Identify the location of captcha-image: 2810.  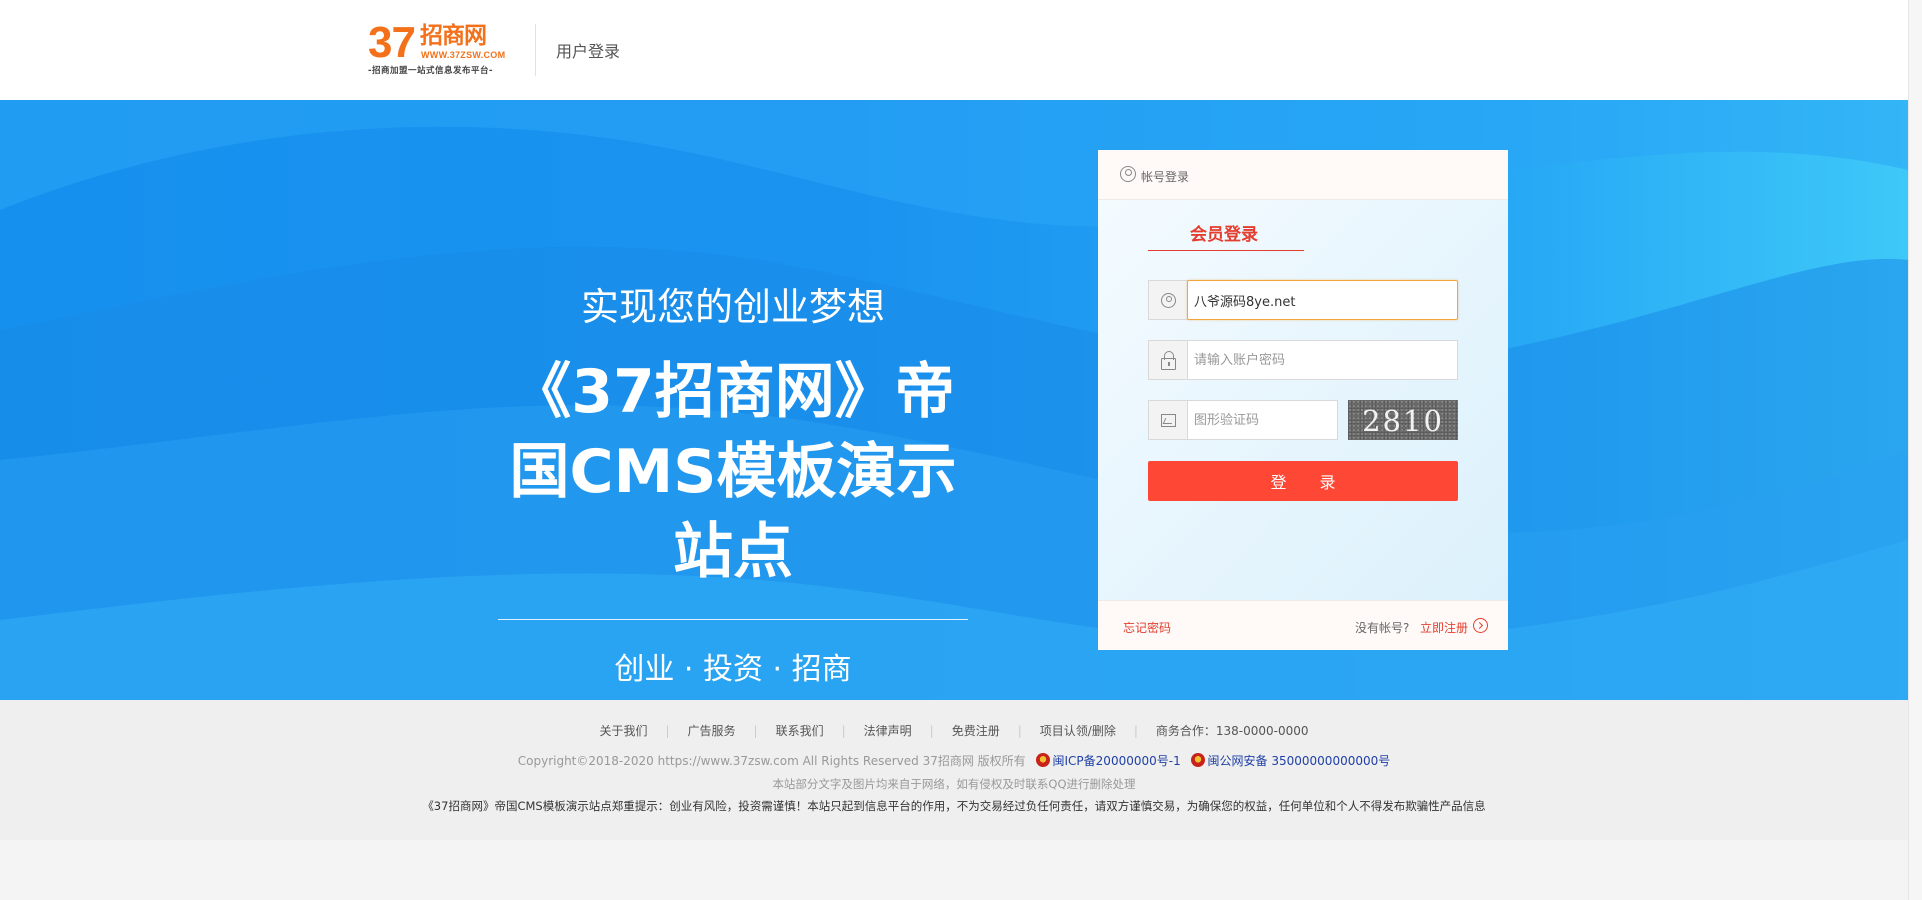
(1403, 420).